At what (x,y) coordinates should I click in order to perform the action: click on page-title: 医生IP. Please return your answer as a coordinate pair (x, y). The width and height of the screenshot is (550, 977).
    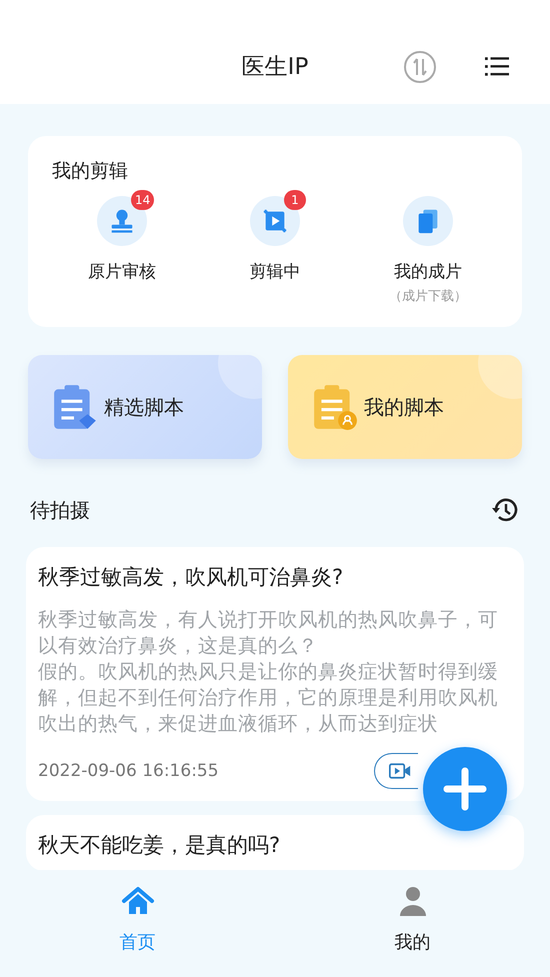
    Looking at the image, I should click on (275, 67).